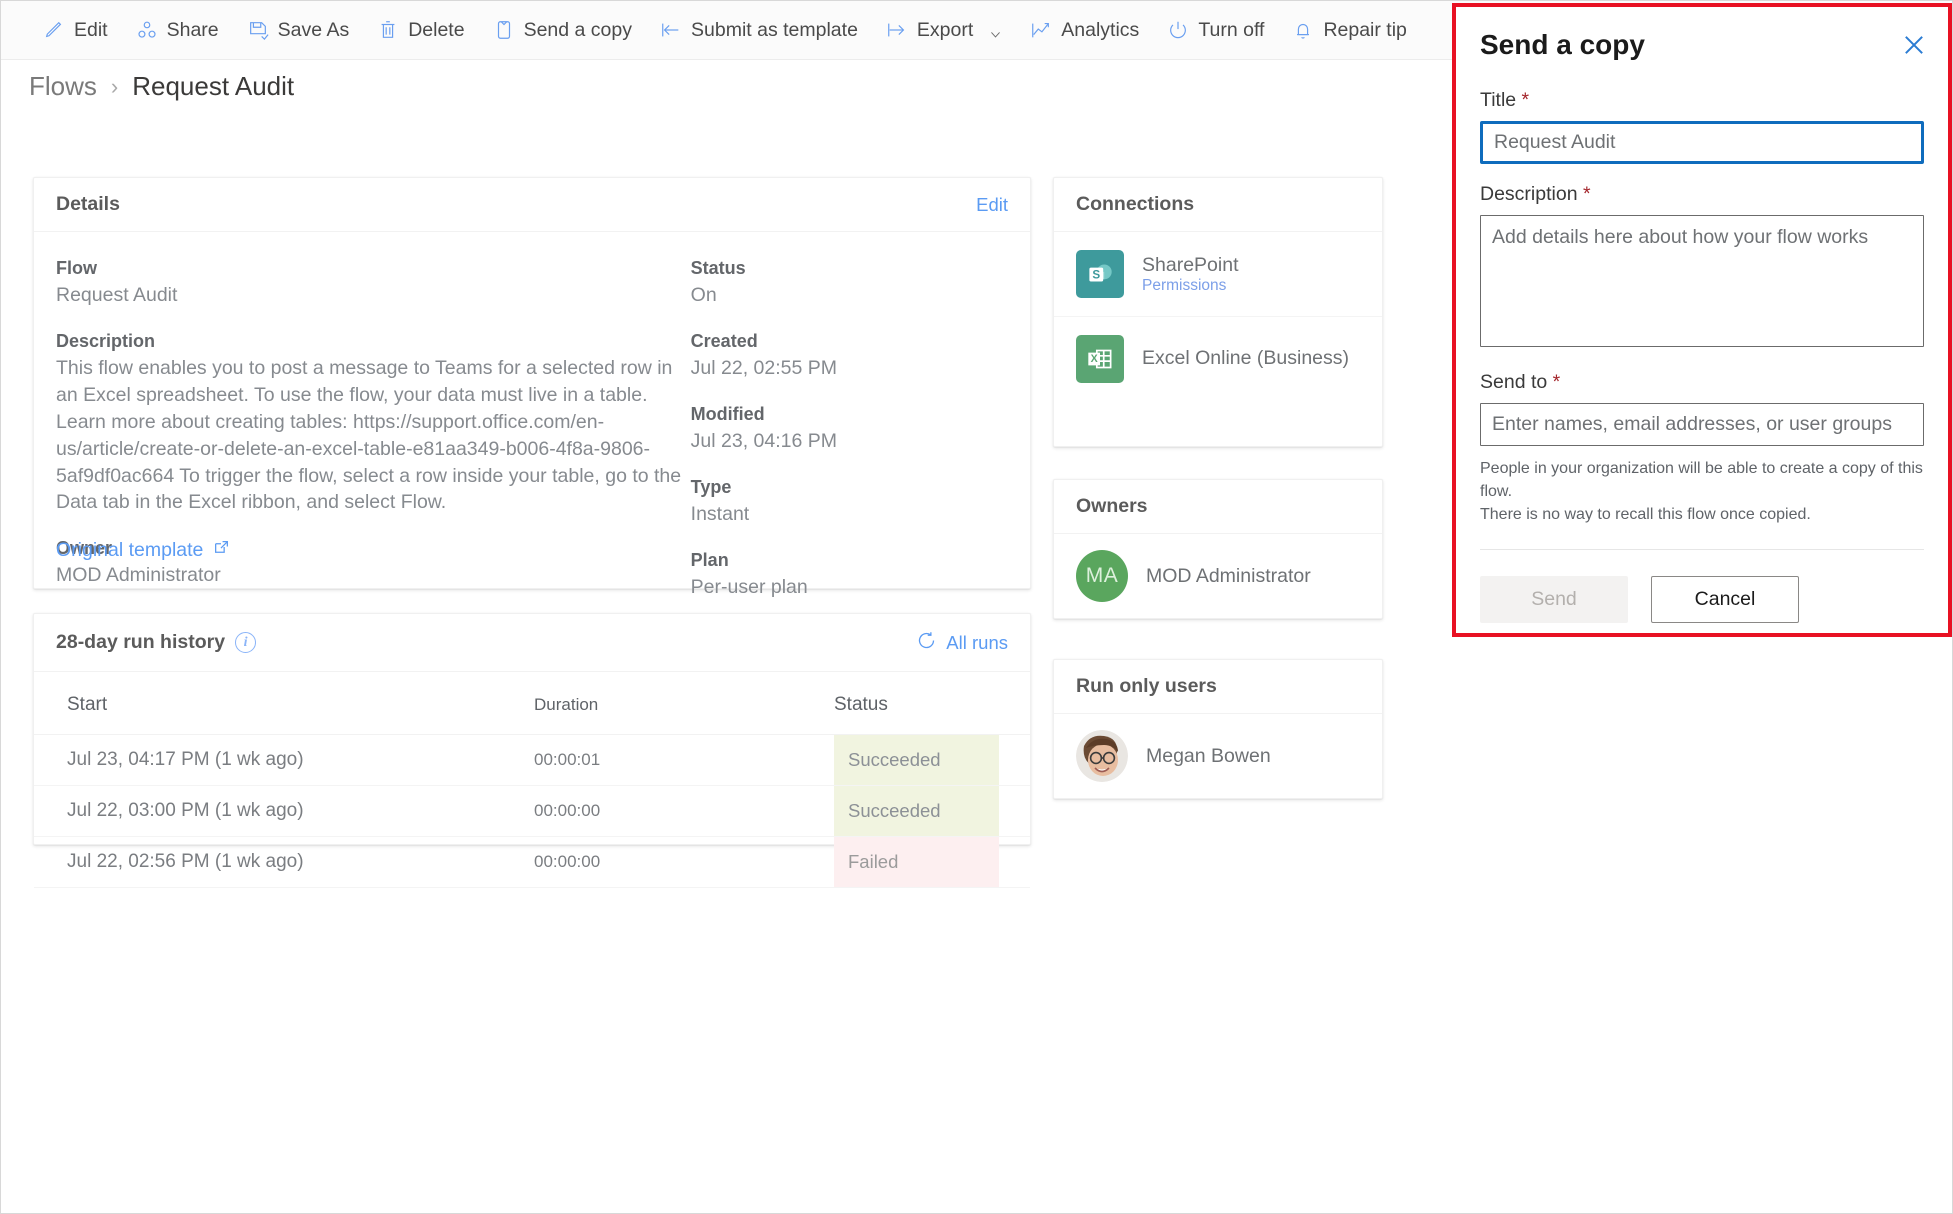 Image resolution: width=1953 pixels, height=1214 pixels. I want to click on avatar, so click(1102, 756).